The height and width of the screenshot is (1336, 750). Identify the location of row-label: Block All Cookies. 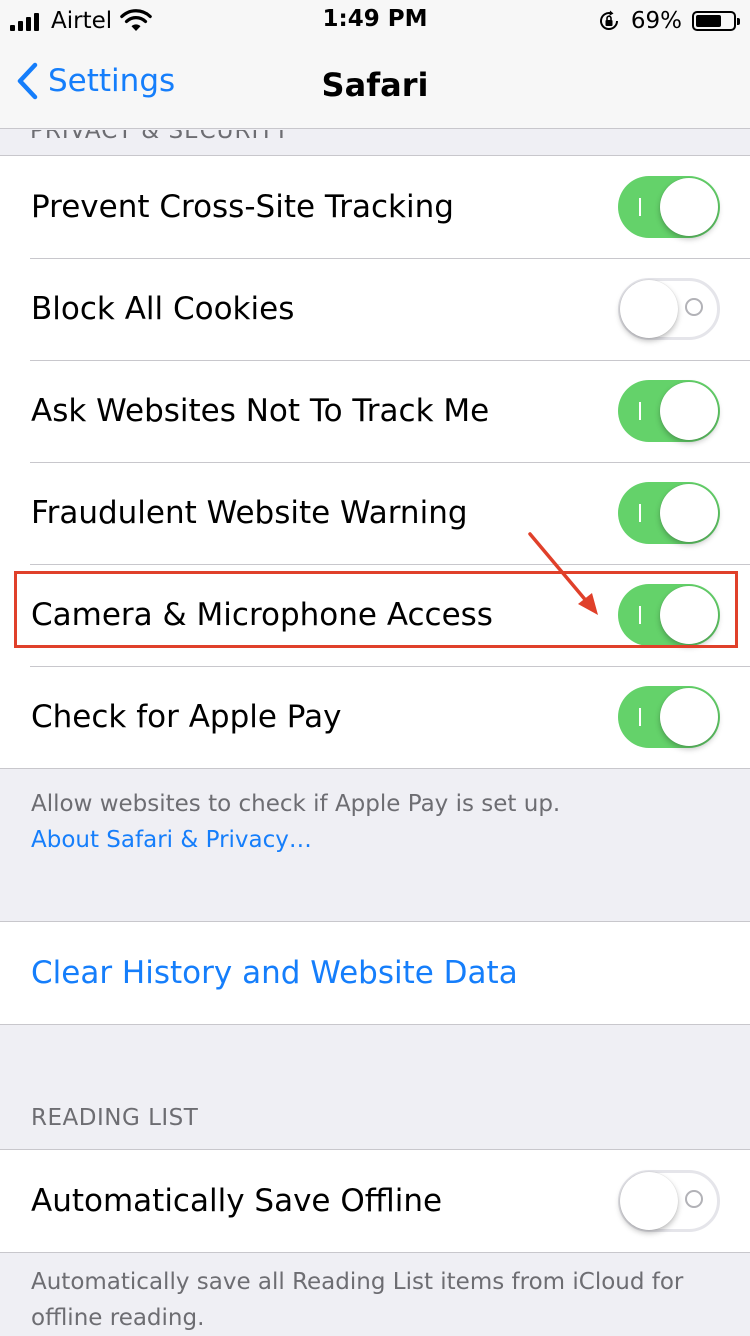
(163, 309).